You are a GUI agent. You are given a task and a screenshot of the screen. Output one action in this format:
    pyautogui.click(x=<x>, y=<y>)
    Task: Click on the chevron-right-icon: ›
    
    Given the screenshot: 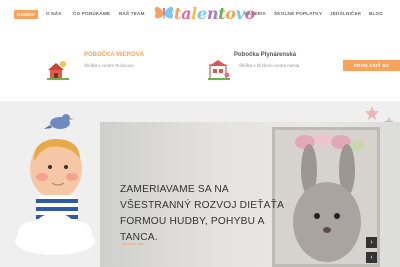 What is the action you would take?
    pyautogui.click(x=371, y=242)
    